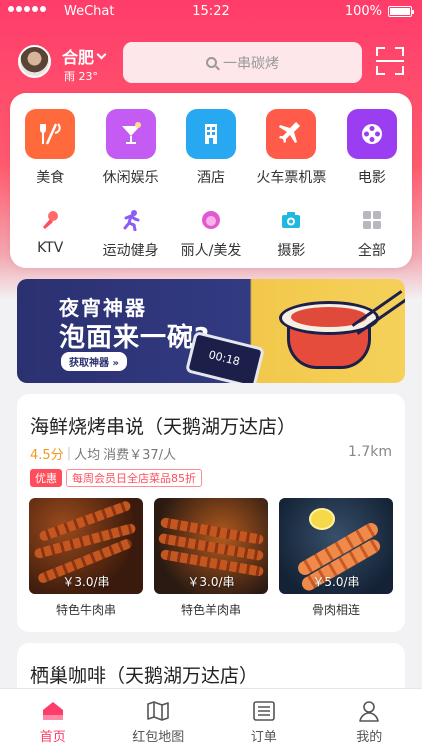  I want to click on dish-item: ￥5.0/串 骨肉相连, so click(336, 558).